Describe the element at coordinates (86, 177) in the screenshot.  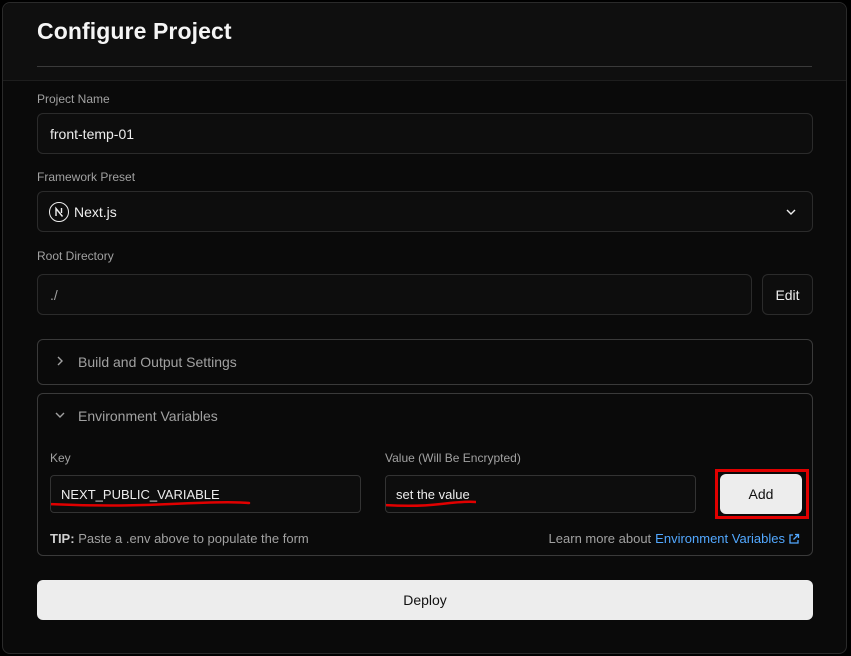
I see `framework-preset-label: Framework Preset` at that location.